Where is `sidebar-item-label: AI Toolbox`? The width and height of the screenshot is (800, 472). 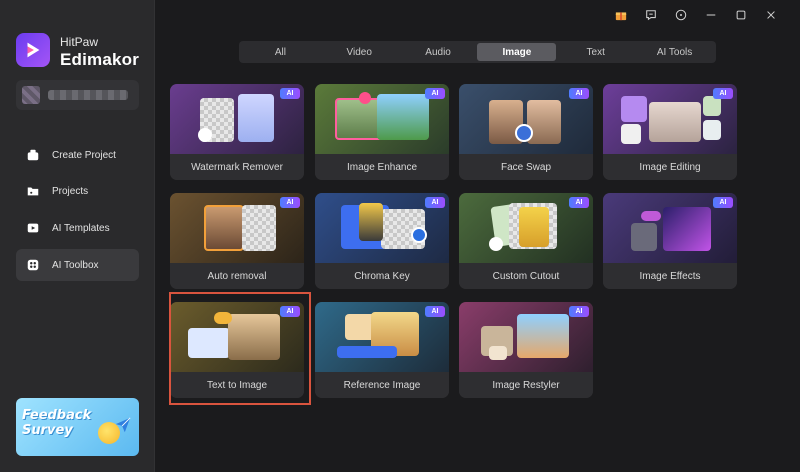
sidebar-item-label: AI Toolbox is located at coordinates (75, 265).